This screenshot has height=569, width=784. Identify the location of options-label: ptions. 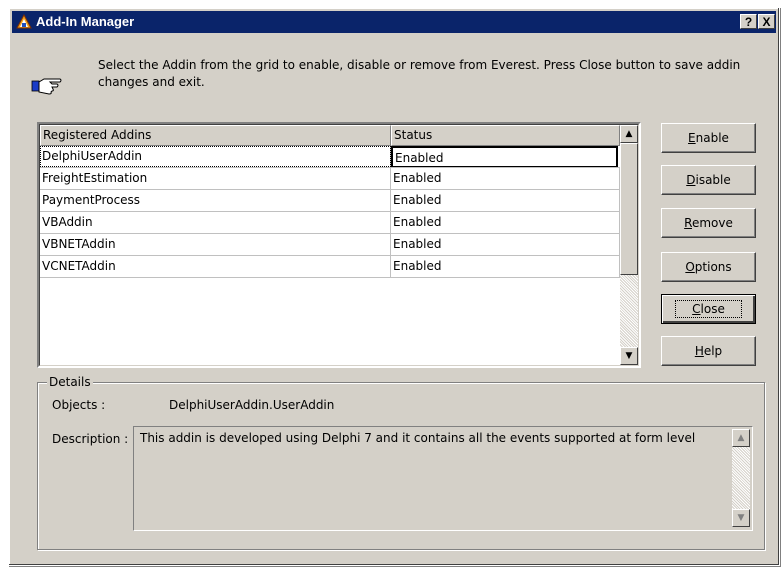
(713, 267).